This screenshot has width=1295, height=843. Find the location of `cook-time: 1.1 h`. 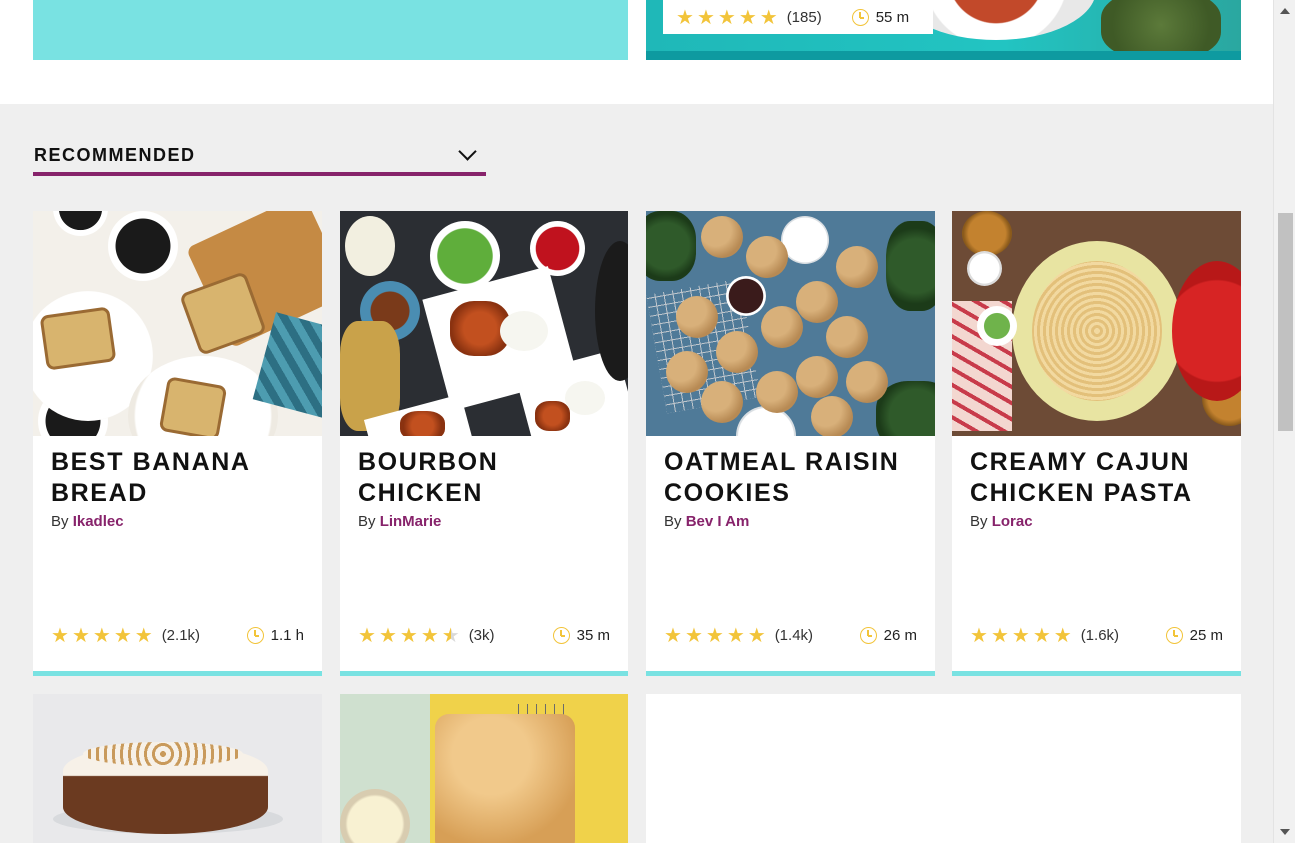

cook-time: 1.1 h is located at coordinates (275, 635).